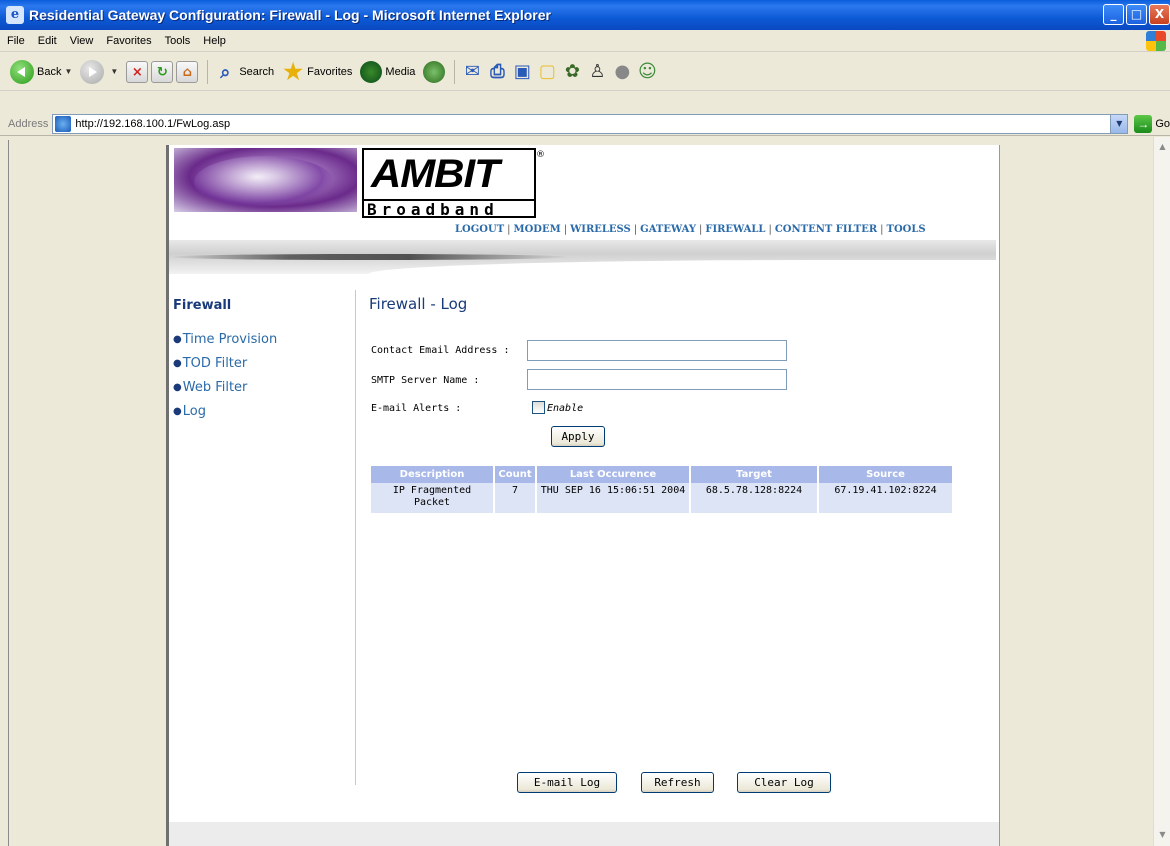 The image size is (1170, 846). I want to click on nav-tools: TOOLS, so click(906, 229).